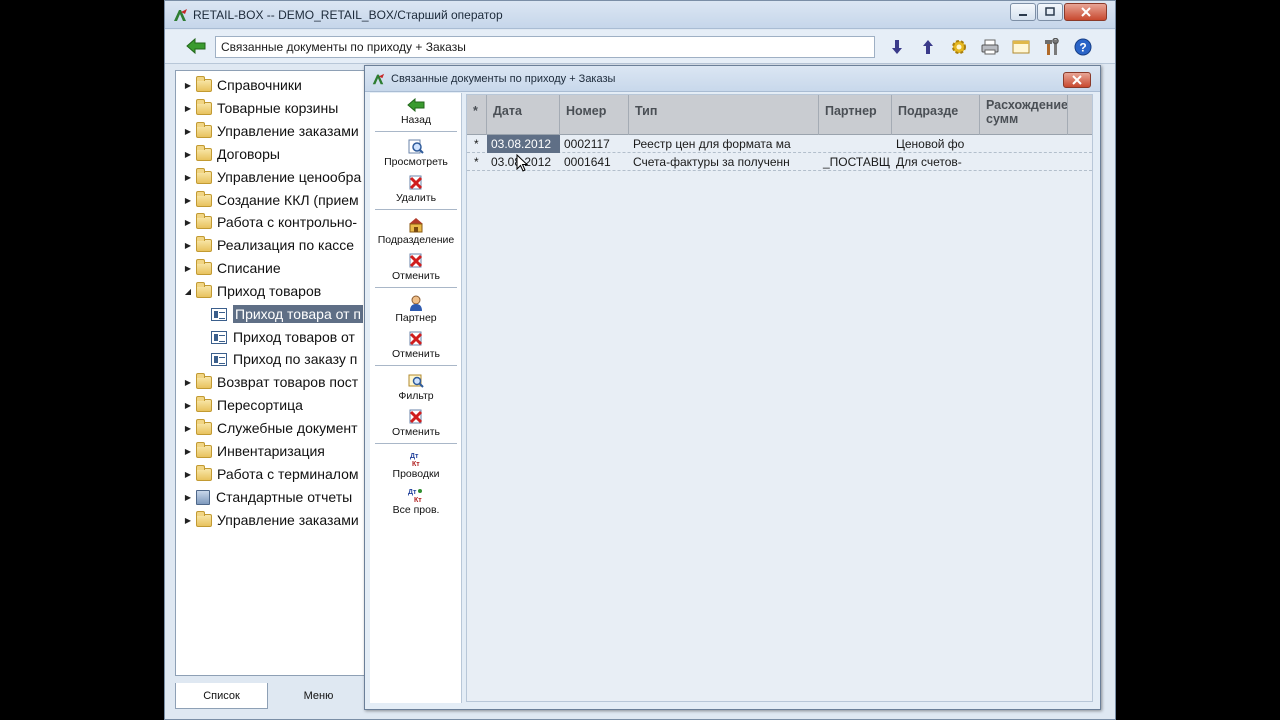  What do you see at coordinates (180, 15) in the screenshot?
I see `app-logo-icon` at bounding box center [180, 15].